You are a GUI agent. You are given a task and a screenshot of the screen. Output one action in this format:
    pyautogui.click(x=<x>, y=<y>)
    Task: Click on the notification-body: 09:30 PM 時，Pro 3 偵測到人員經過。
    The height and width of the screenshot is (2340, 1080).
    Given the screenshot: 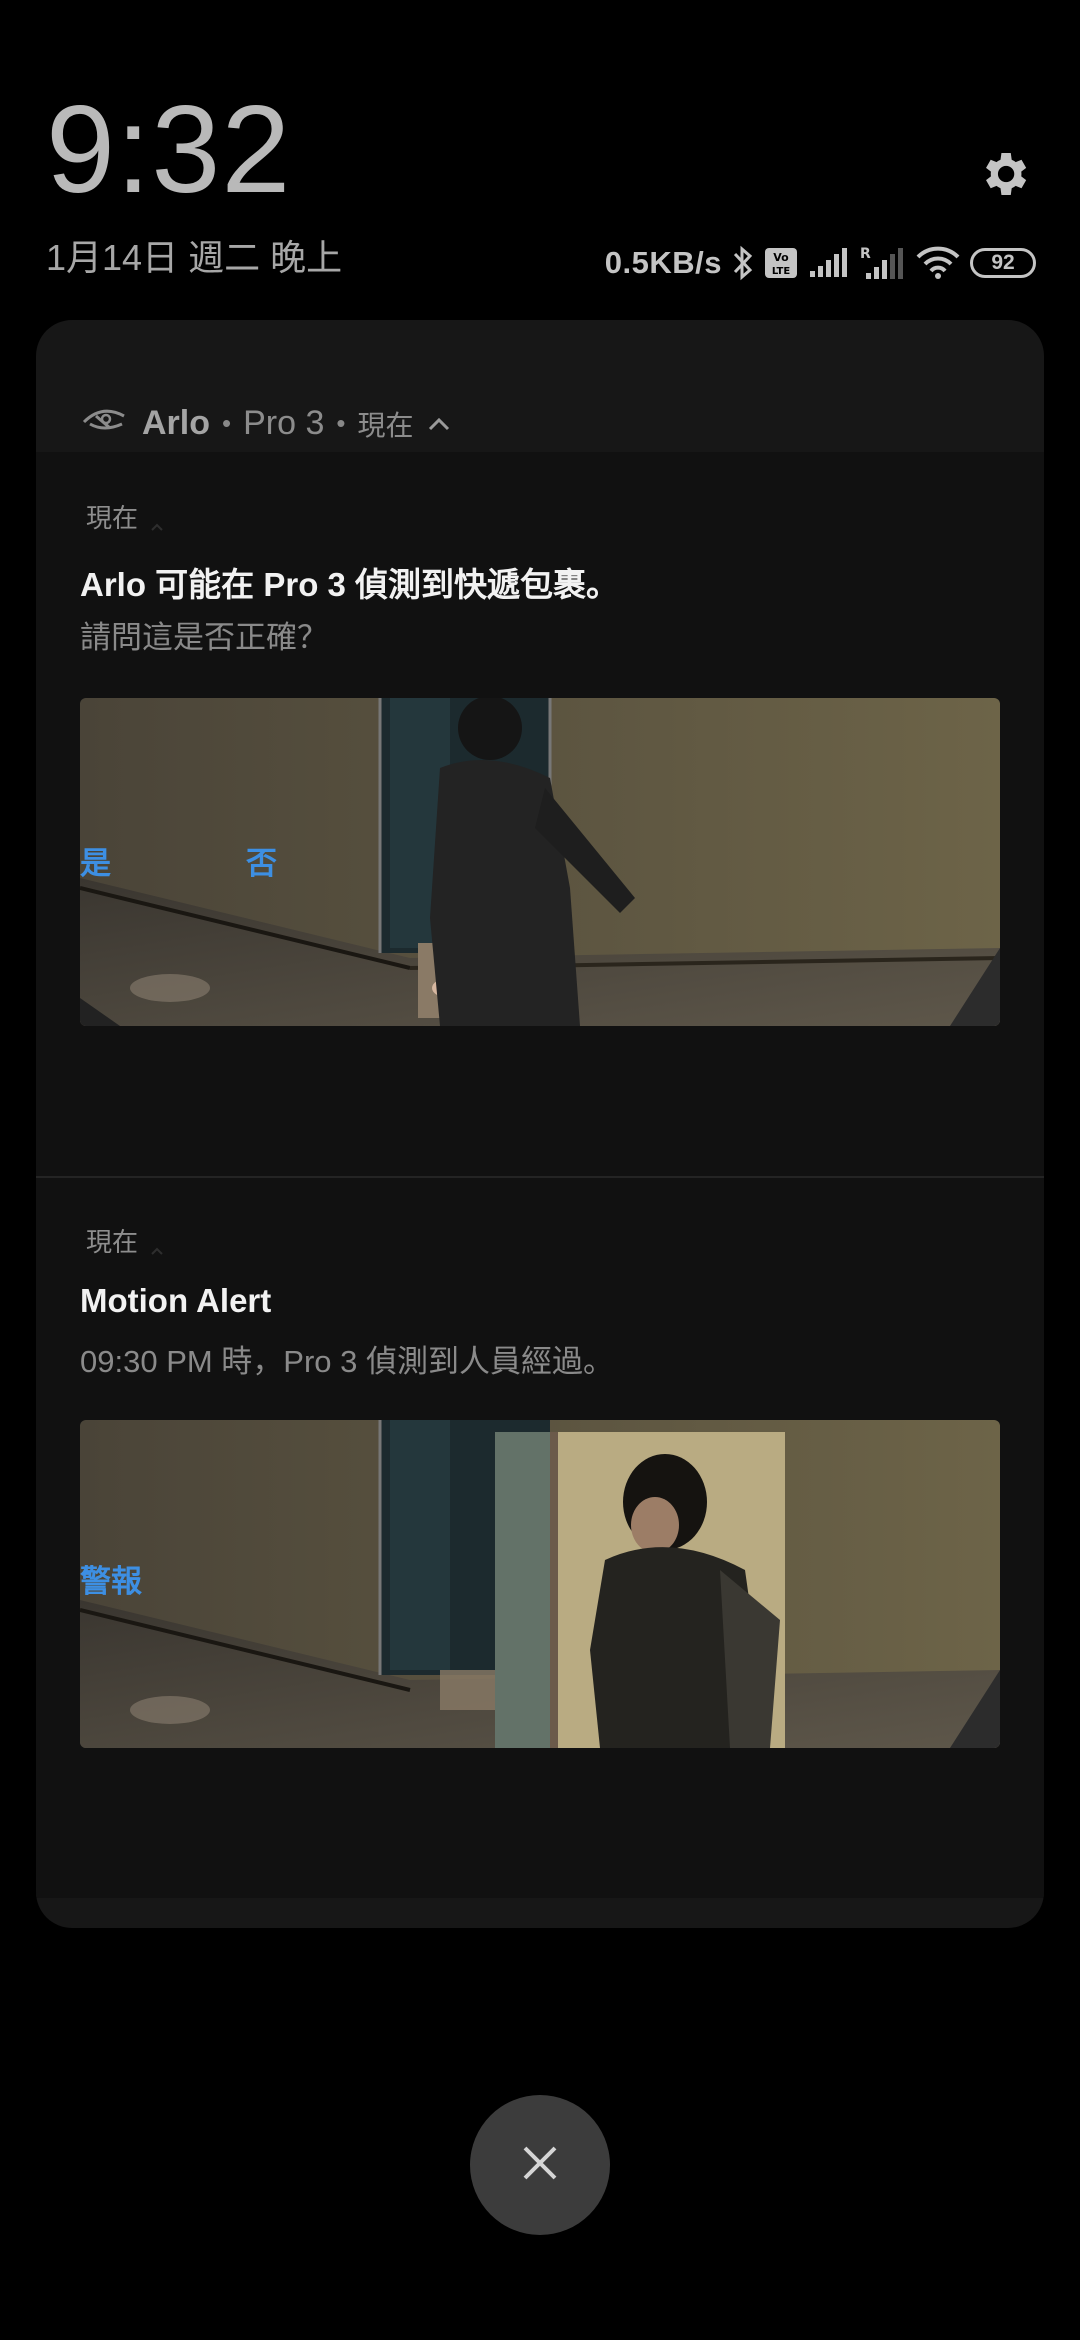 What is the action you would take?
    pyautogui.click(x=347, y=1361)
    